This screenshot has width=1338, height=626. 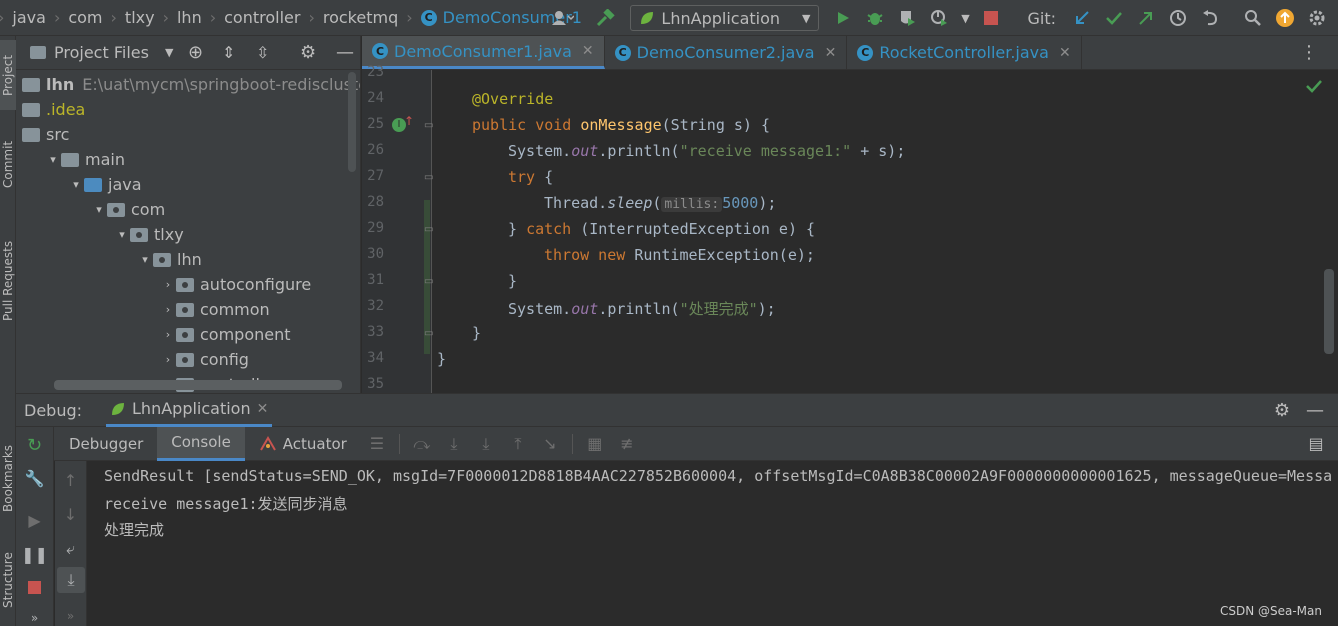 What do you see at coordinates (308, 52) in the screenshot?
I see `panel-settings-gear-icon: ⚙` at bounding box center [308, 52].